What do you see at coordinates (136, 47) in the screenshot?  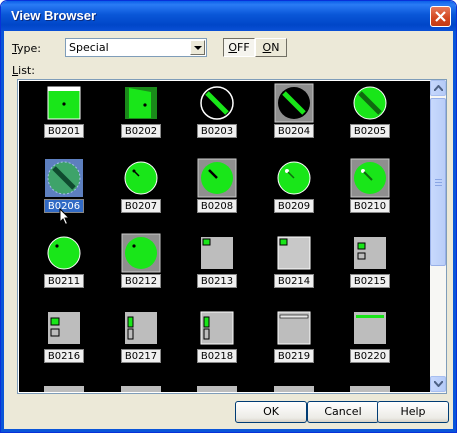 I see `type-select: Special` at bounding box center [136, 47].